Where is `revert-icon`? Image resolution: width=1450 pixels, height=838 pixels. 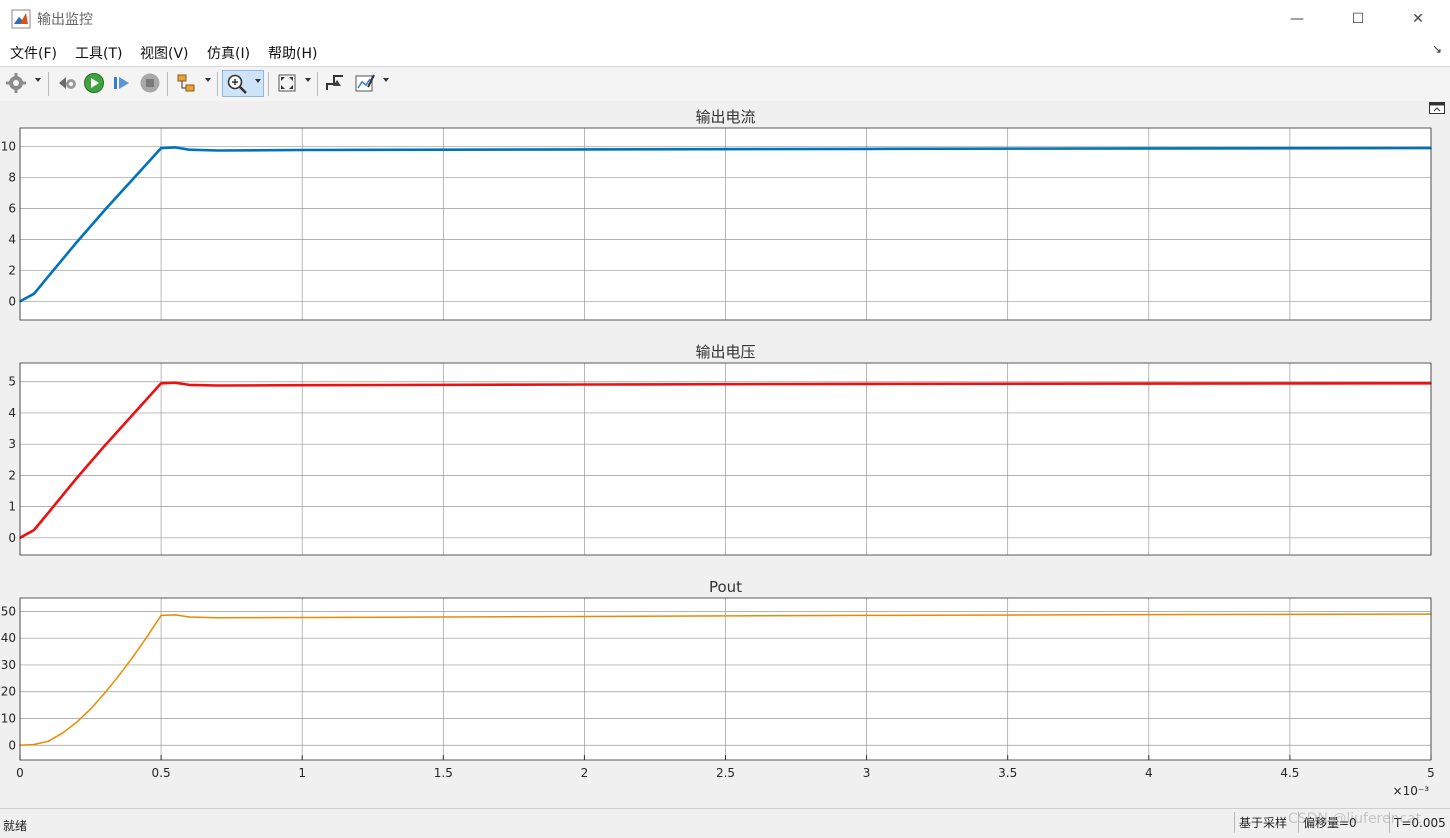
revert-icon is located at coordinates (67, 83).